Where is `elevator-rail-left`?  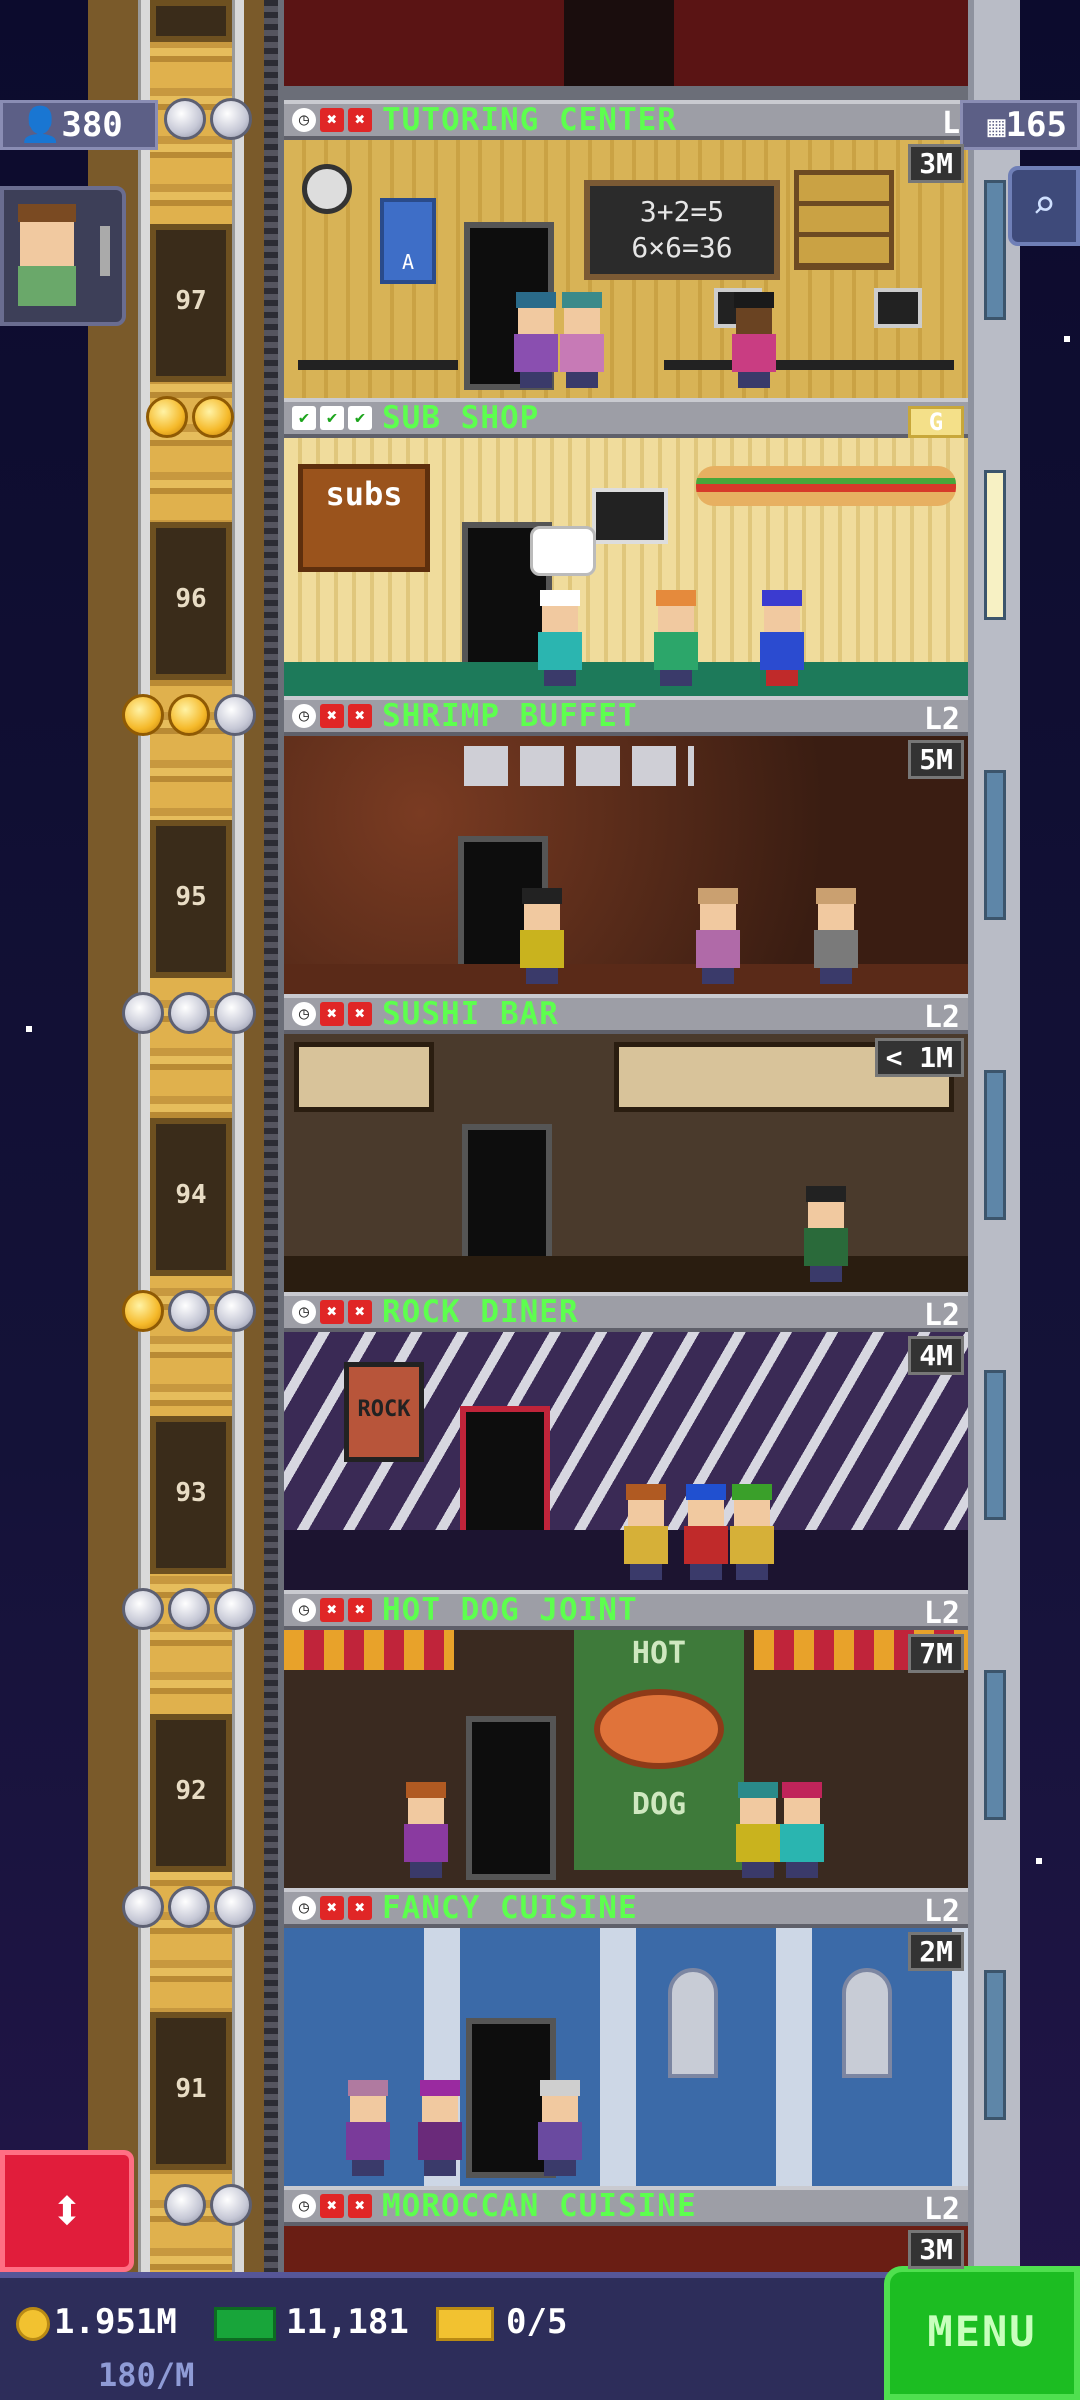
elevator-rail-left is located at coordinates (144, 1136).